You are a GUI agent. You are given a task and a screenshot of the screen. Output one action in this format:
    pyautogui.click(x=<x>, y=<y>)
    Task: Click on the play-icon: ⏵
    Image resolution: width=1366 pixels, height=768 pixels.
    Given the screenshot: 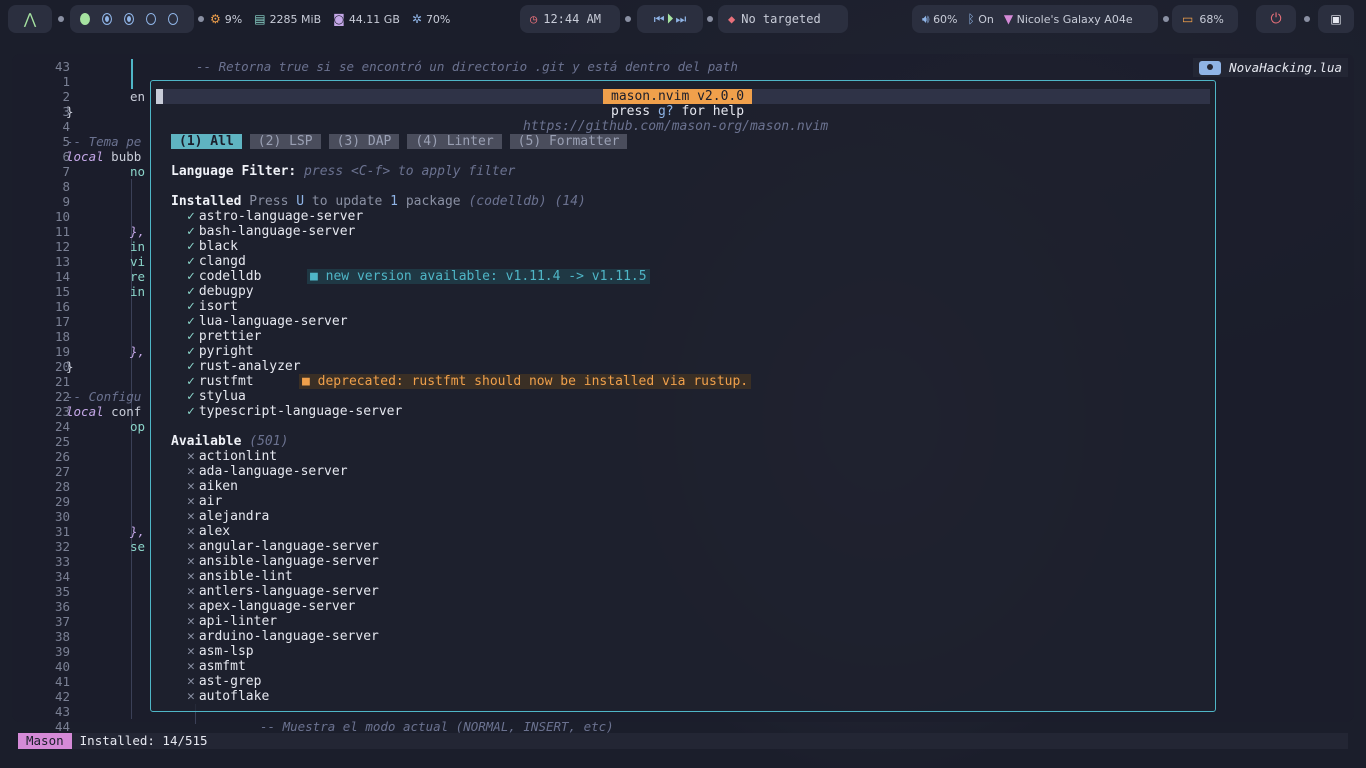 What is the action you would take?
    pyautogui.click(x=670, y=19)
    